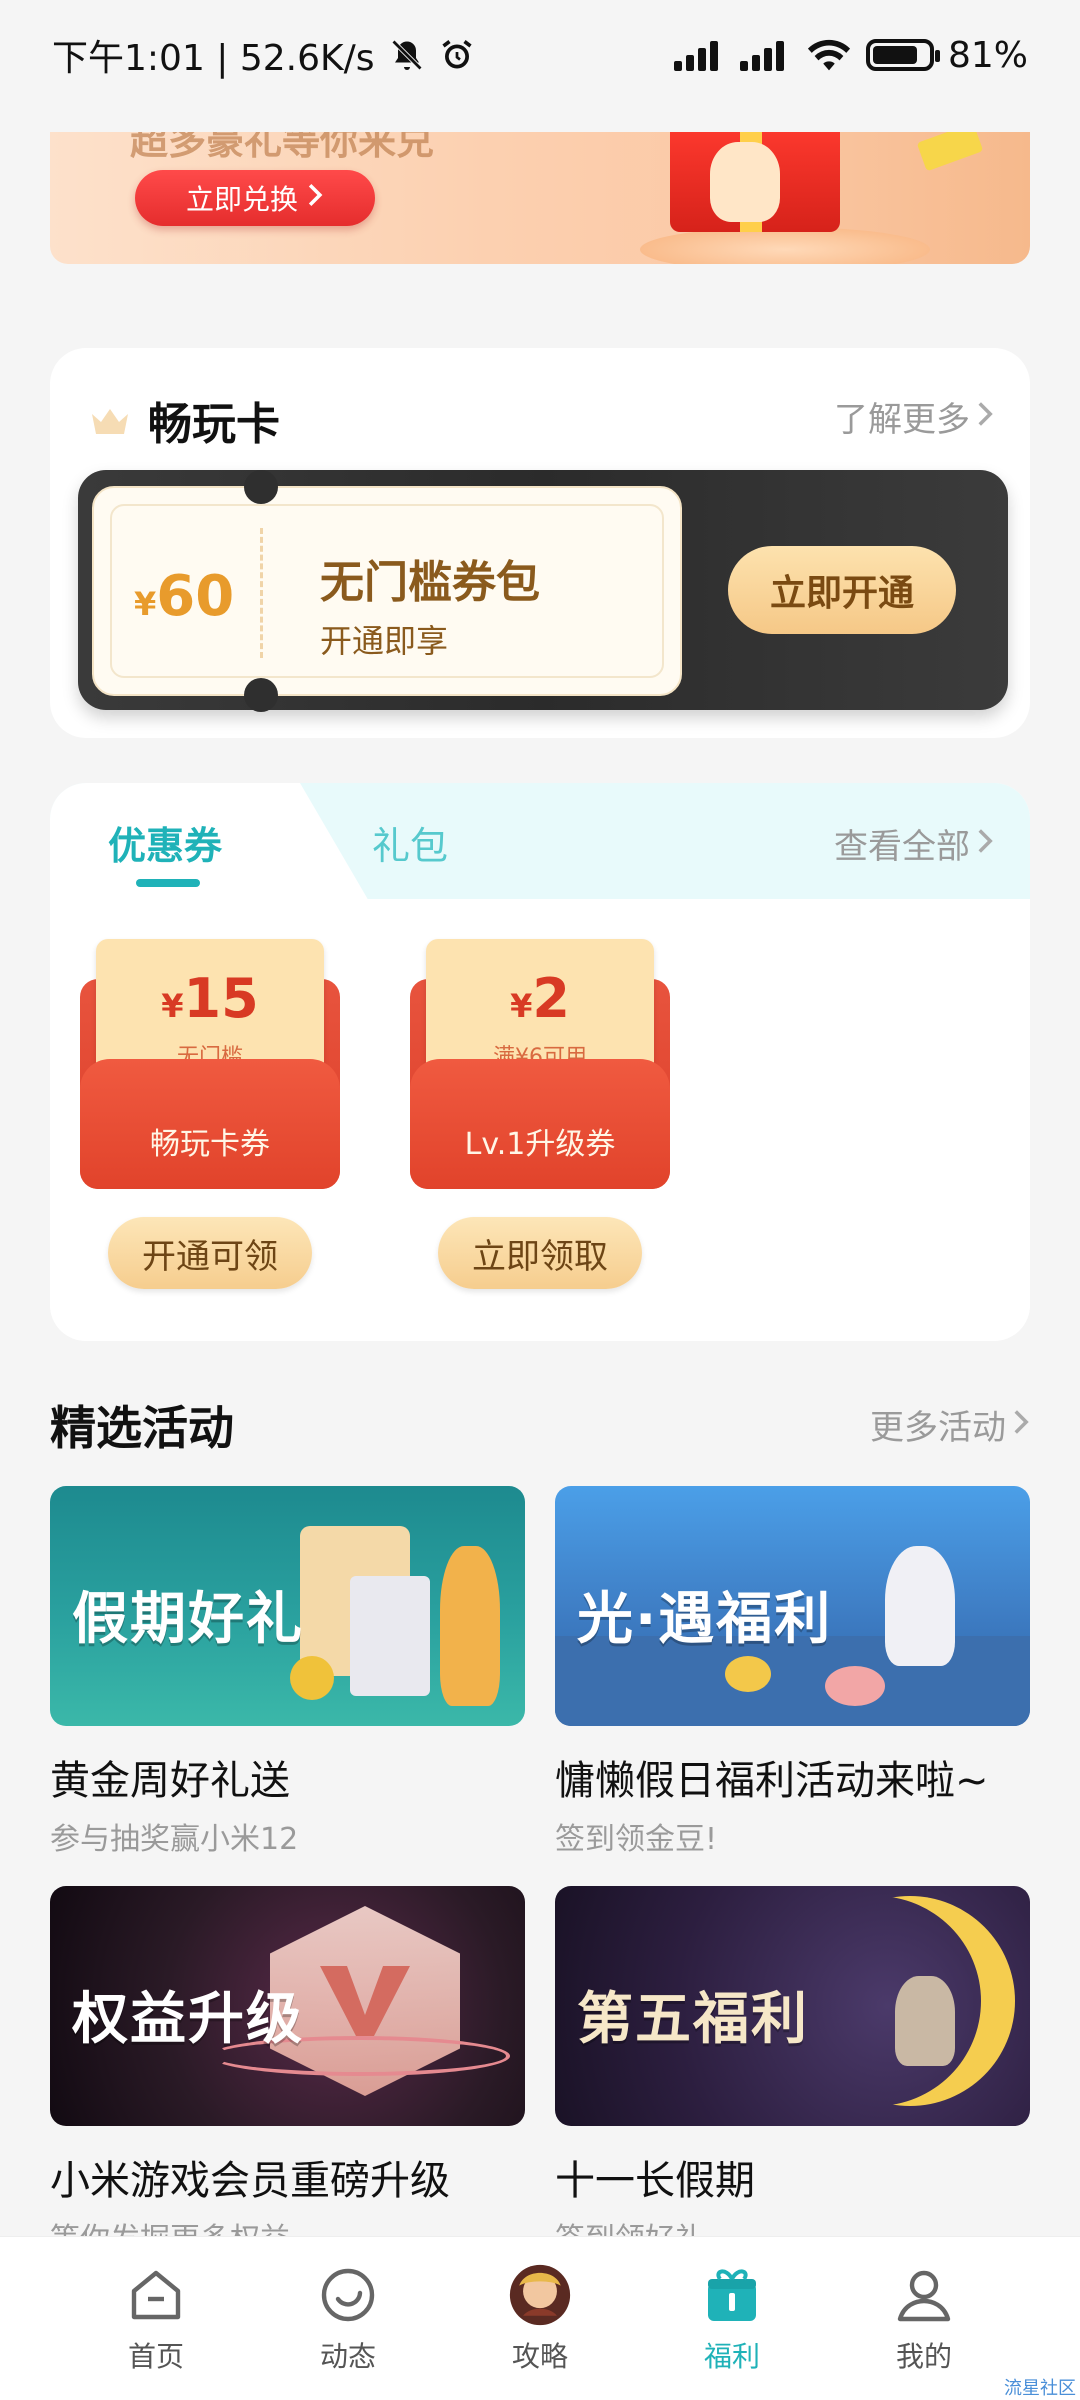  Describe the element at coordinates (923, 2356) in the screenshot. I see `nav-label-profile: 我的` at that location.